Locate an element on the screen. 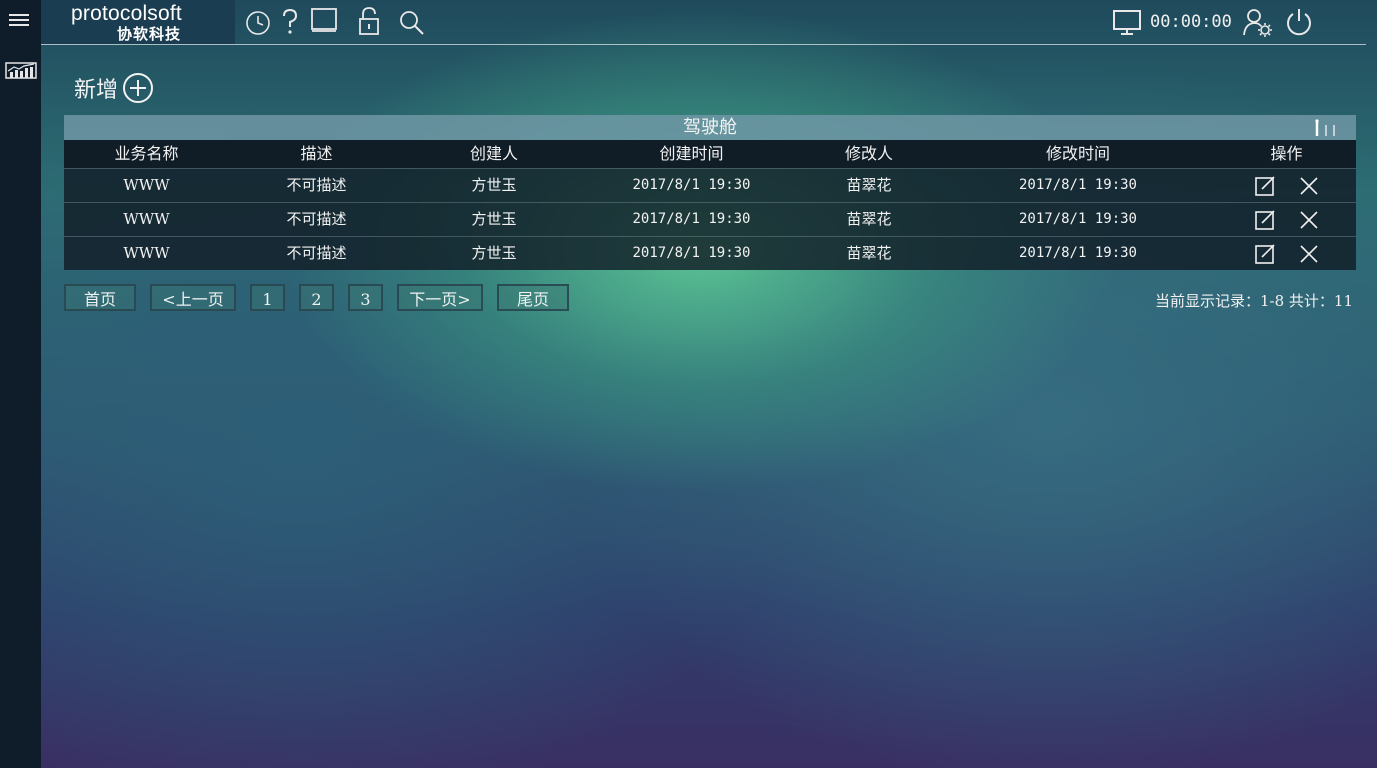 Image resolution: width=1377 pixels, height=768 pixels. chart-icon is located at coordinates (21, 71).